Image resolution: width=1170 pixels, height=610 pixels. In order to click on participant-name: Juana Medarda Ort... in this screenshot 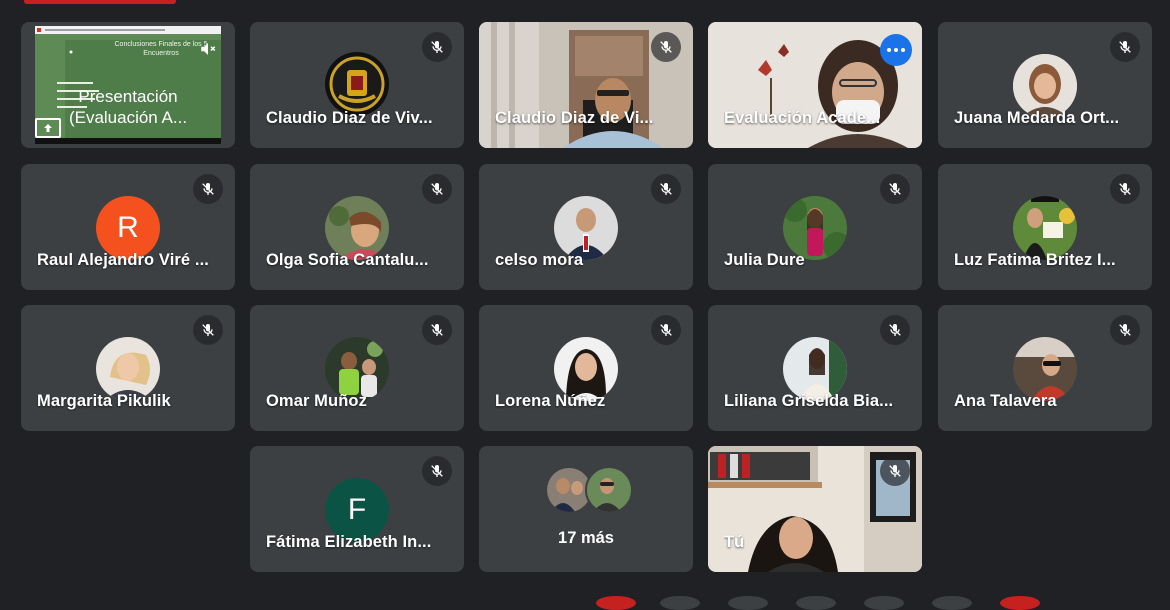, I will do `click(1037, 118)`.